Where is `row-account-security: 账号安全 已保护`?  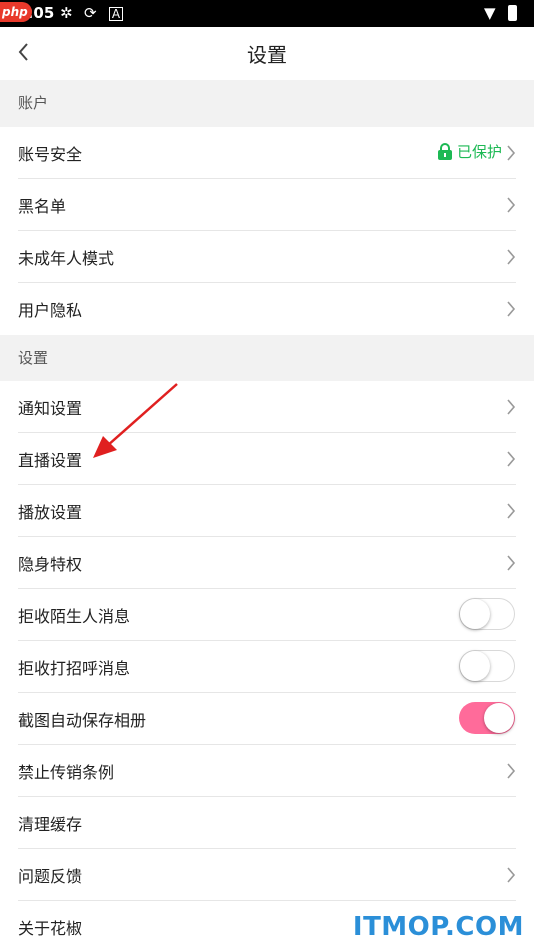
row-account-security: 账号安全 已保护 is located at coordinates (267, 153).